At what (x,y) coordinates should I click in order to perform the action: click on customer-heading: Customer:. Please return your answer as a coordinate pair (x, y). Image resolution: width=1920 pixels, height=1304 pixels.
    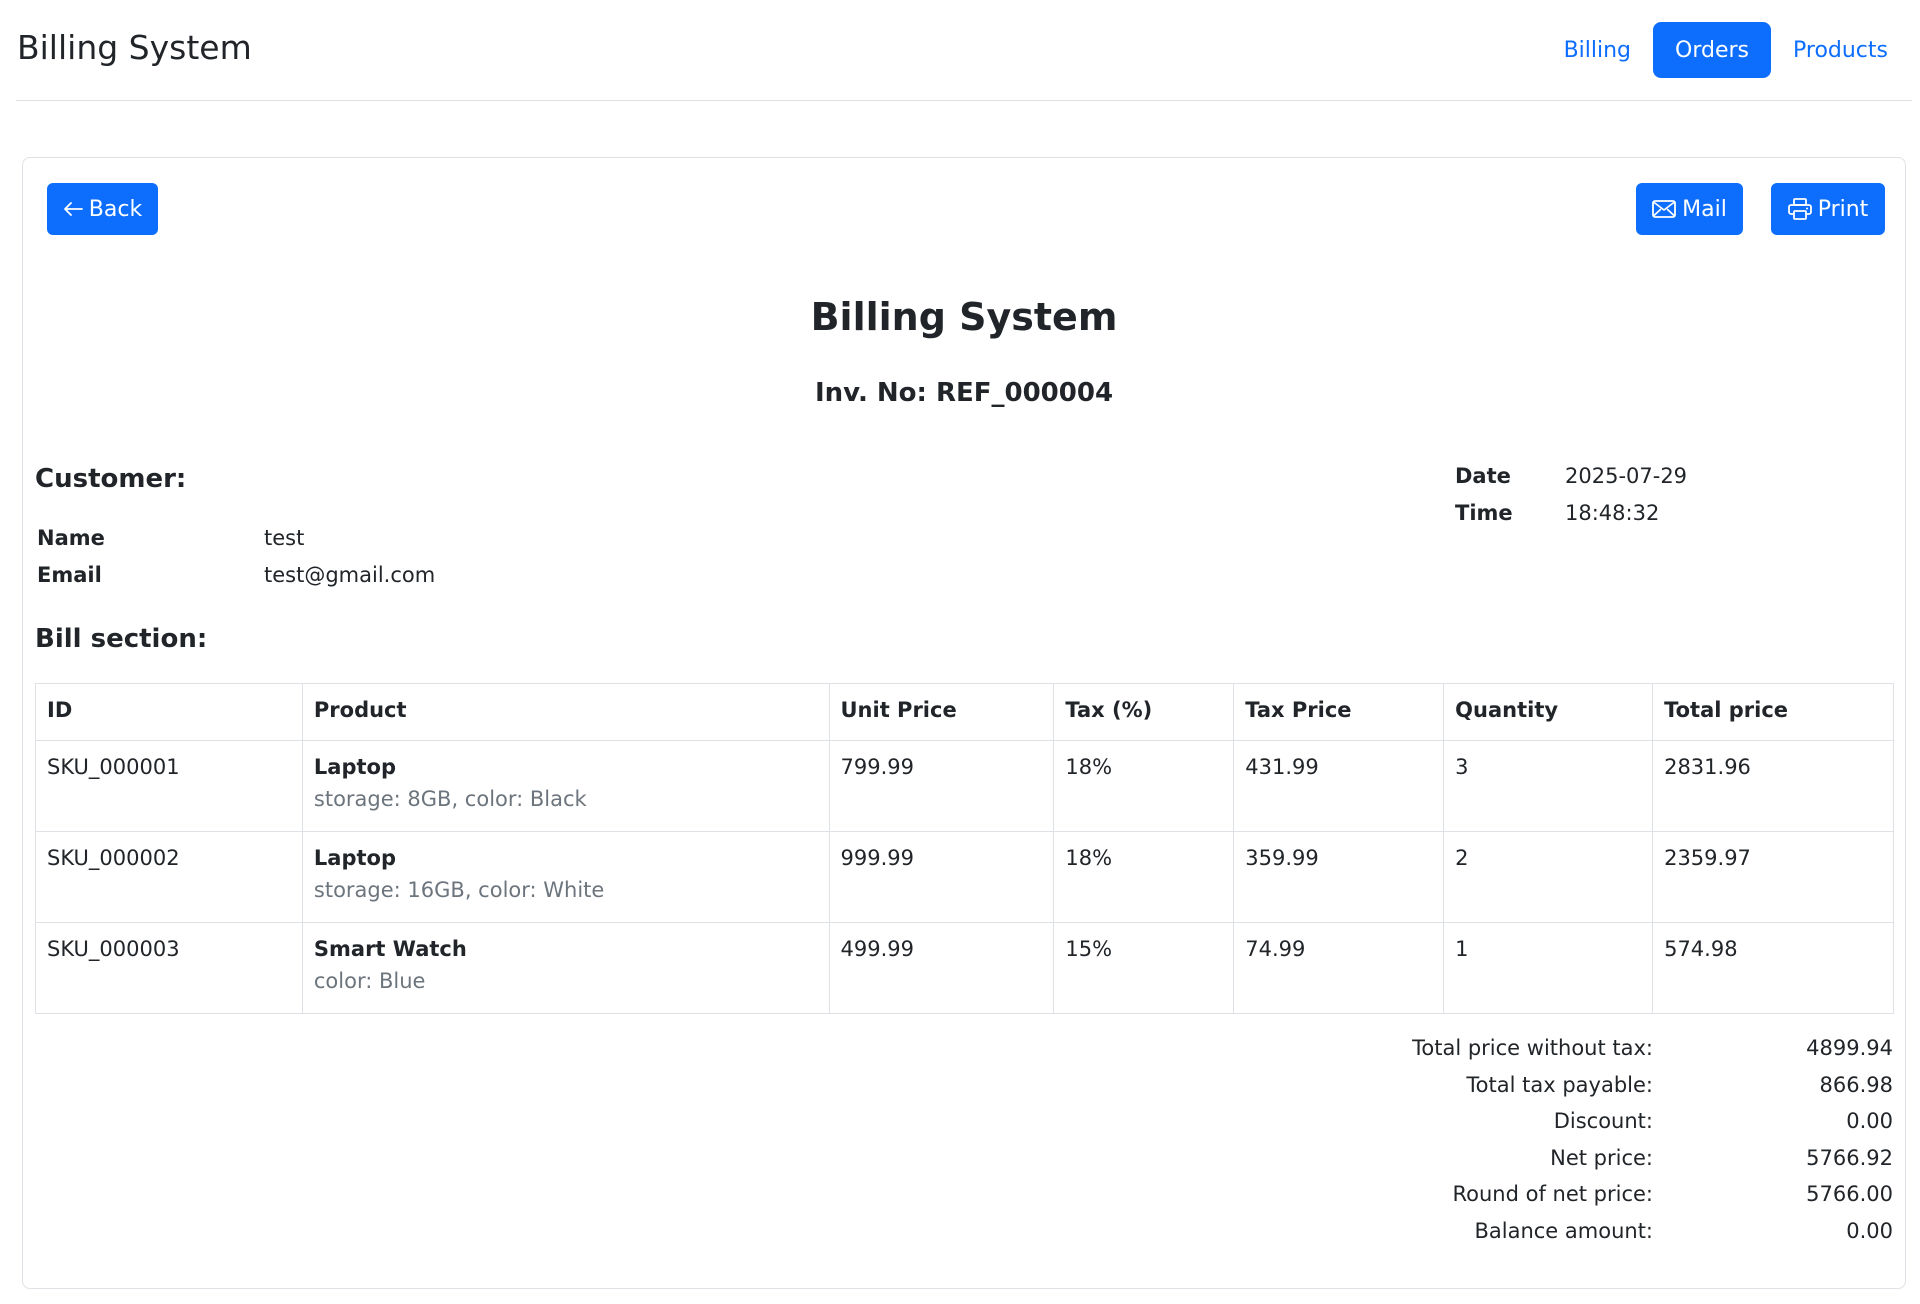
    Looking at the image, I should click on (111, 479).